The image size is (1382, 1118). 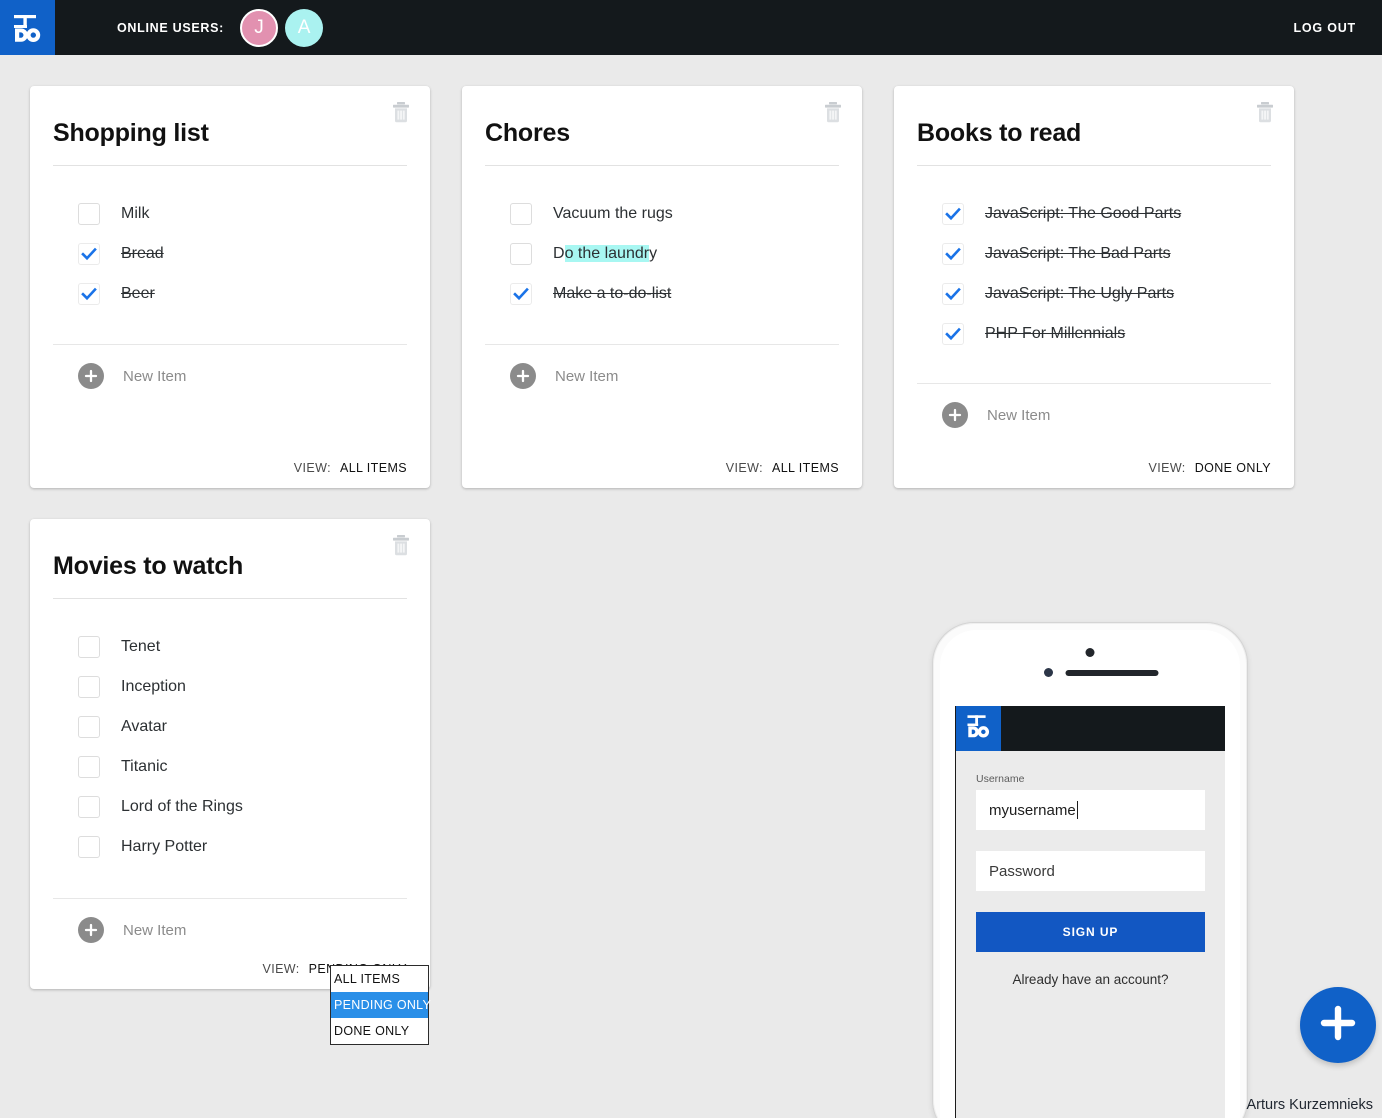 What do you see at coordinates (1309, 1105) in the screenshot?
I see `credit-text: Arturs Kurzemnieks` at bounding box center [1309, 1105].